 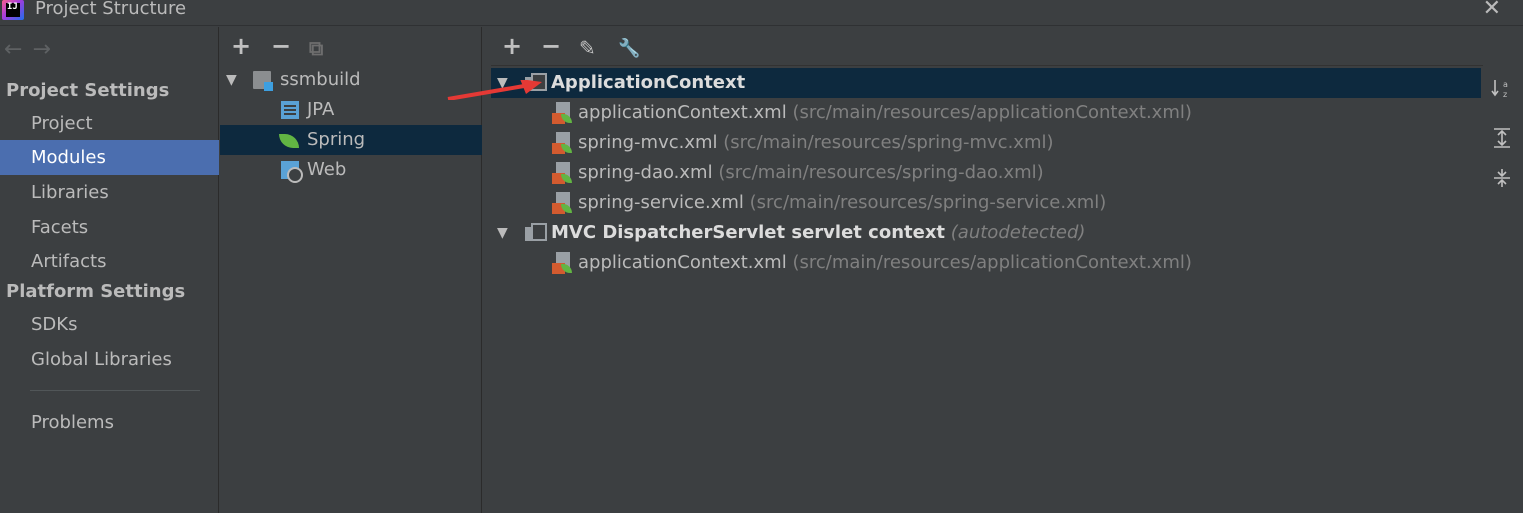 What do you see at coordinates (888, 142) in the screenshot?
I see `file-path: (src/main/resources/spring-mvc.xml)` at bounding box center [888, 142].